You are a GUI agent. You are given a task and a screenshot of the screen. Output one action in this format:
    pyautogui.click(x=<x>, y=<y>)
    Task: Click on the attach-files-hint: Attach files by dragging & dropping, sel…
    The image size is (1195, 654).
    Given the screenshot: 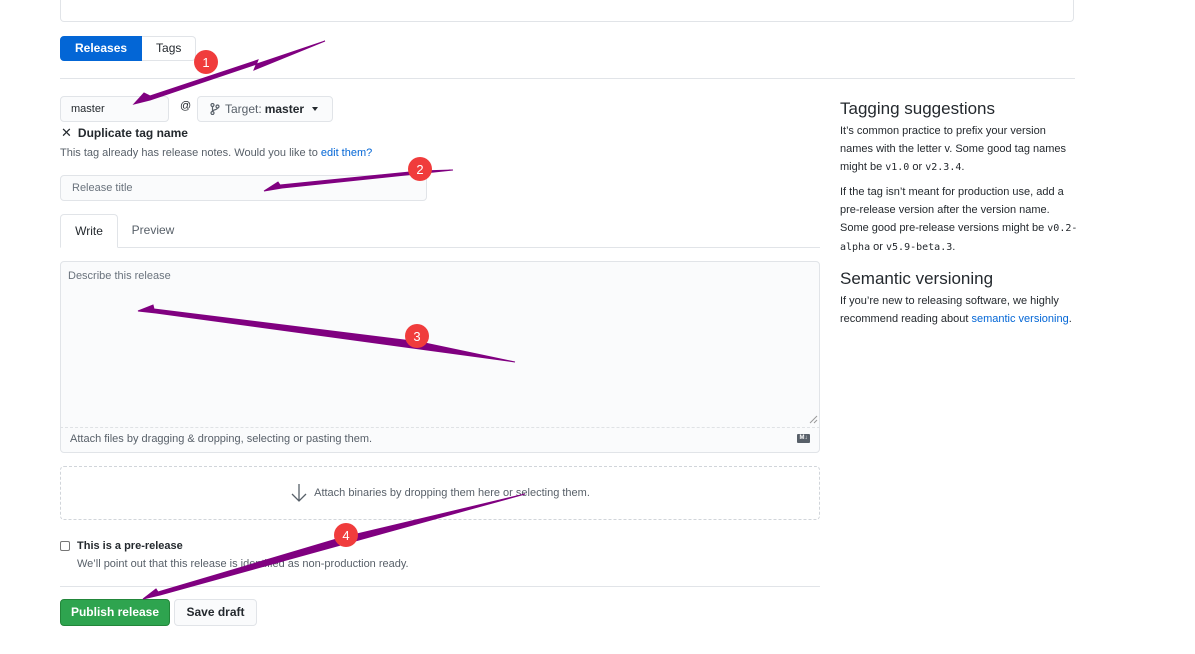 What is the action you would take?
    pyautogui.click(x=221, y=439)
    